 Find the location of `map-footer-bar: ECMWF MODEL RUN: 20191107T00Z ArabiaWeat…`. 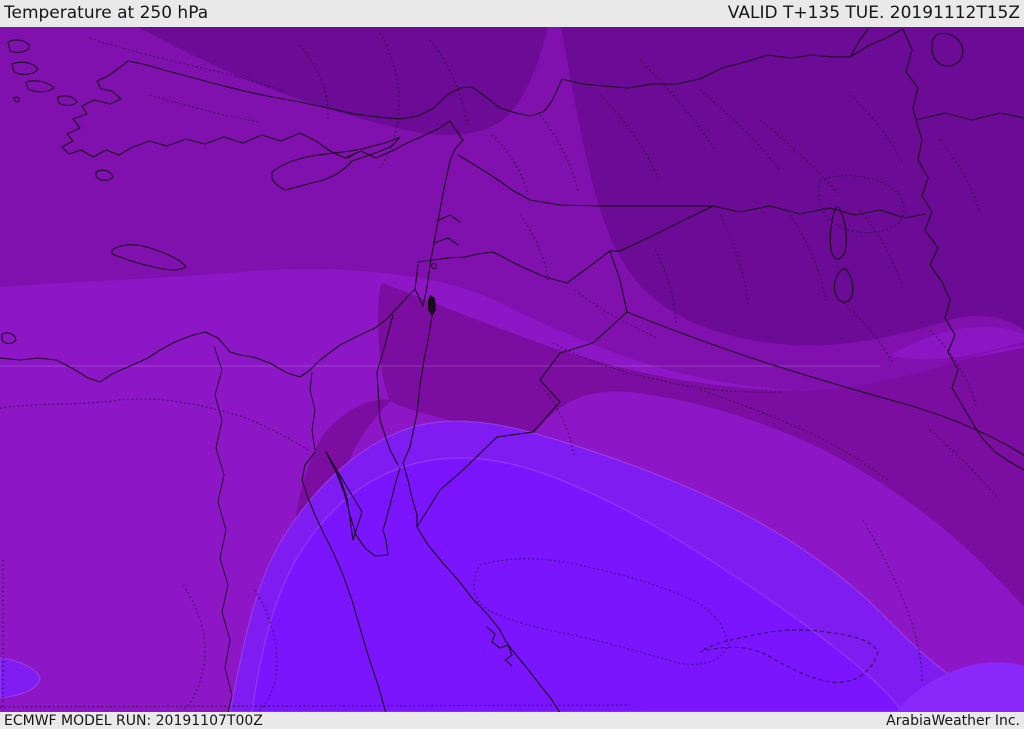

map-footer-bar: ECMWF MODEL RUN: 20191107T00Z ArabiaWeat… is located at coordinates (512, 720).